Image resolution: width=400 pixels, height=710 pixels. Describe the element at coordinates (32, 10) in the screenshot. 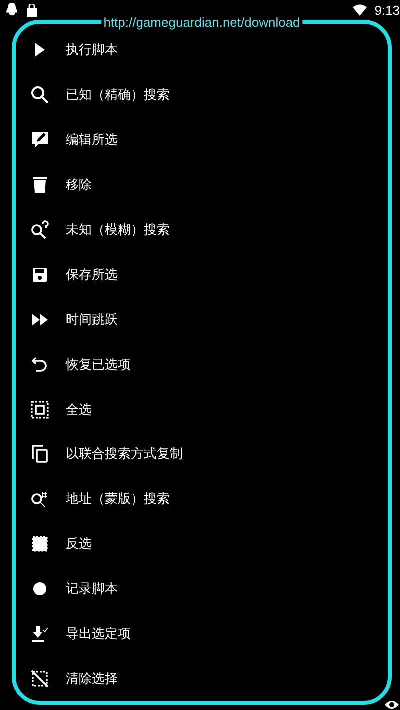

I see `shopping-bag-icon` at that location.